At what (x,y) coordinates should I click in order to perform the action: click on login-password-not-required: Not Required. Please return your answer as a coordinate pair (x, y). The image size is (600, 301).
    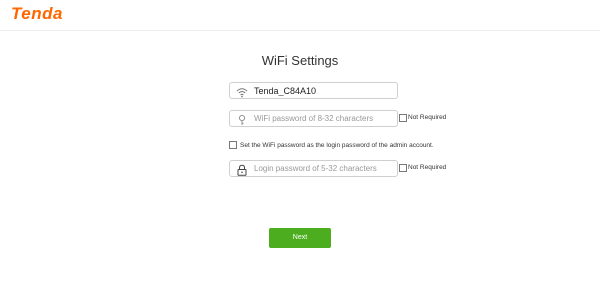
    Looking at the image, I should click on (422, 168).